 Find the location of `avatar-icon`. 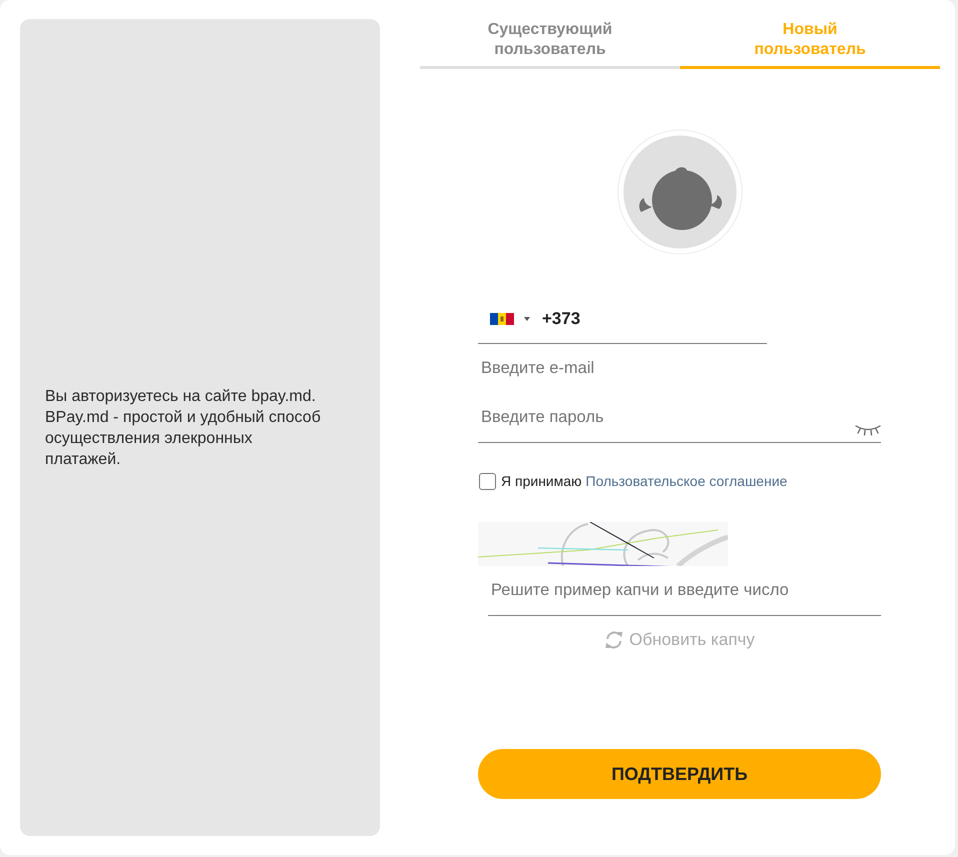

avatar-icon is located at coordinates (680, 192).